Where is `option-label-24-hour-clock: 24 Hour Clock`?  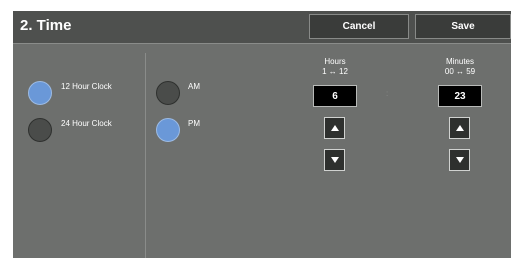 option-label-24-hour-clock: 24 Hour Clock is located at coordinates (86, 123).